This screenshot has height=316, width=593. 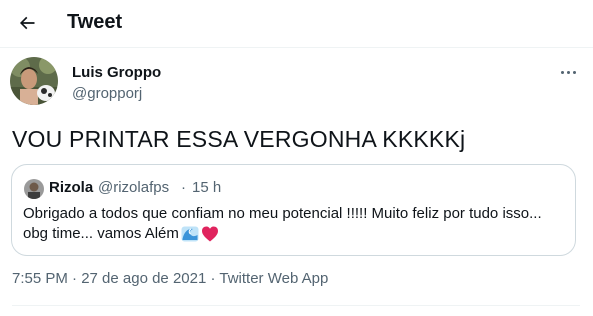 What do you see at coordinates (34, 189) in the screenshot?
I see `quoted-author-avatar` at bounding box center [34, 189].